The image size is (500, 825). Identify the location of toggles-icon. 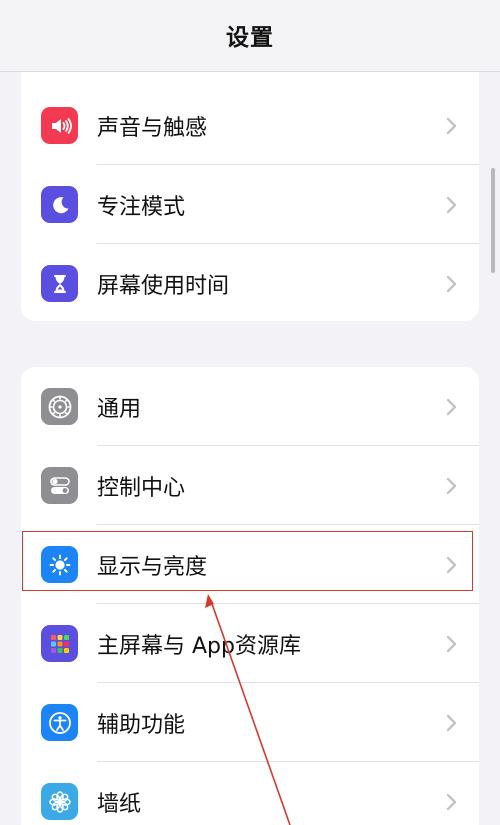
(59, 485).